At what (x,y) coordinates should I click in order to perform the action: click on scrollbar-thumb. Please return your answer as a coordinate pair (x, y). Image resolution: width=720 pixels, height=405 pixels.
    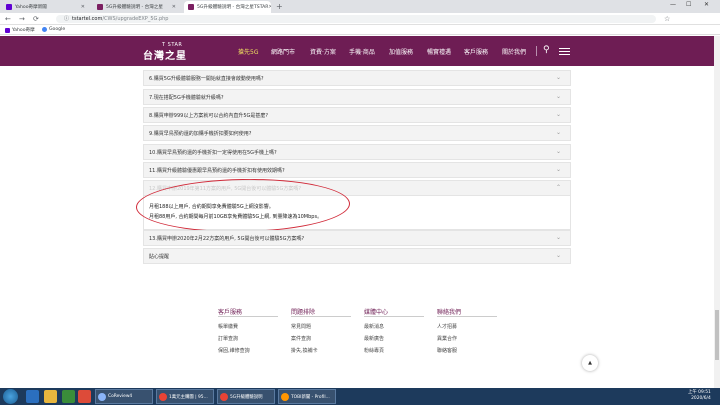
    Looking at the image, I should click on (717, 335).